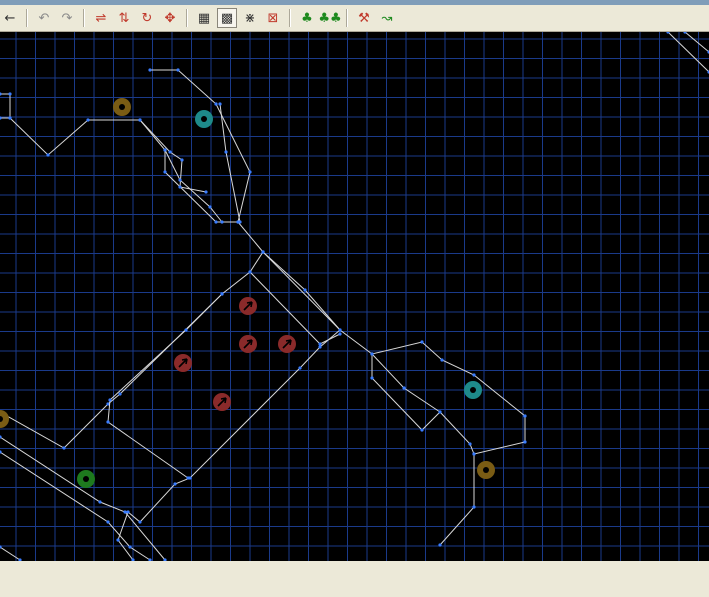 This screenshot has width=709, height=597. I want to click on path-icon: ↝, so click(387, 18).